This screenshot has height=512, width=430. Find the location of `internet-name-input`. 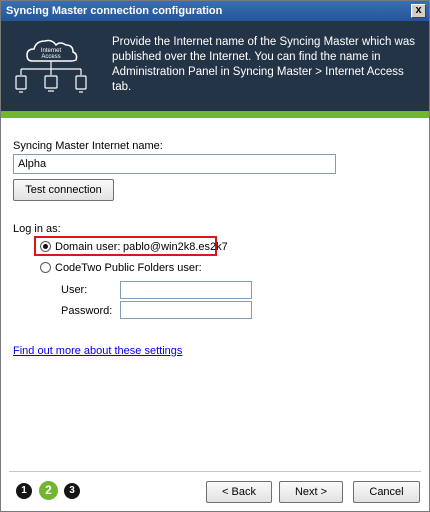

internet-name-input is located at coordinates (174, 164).